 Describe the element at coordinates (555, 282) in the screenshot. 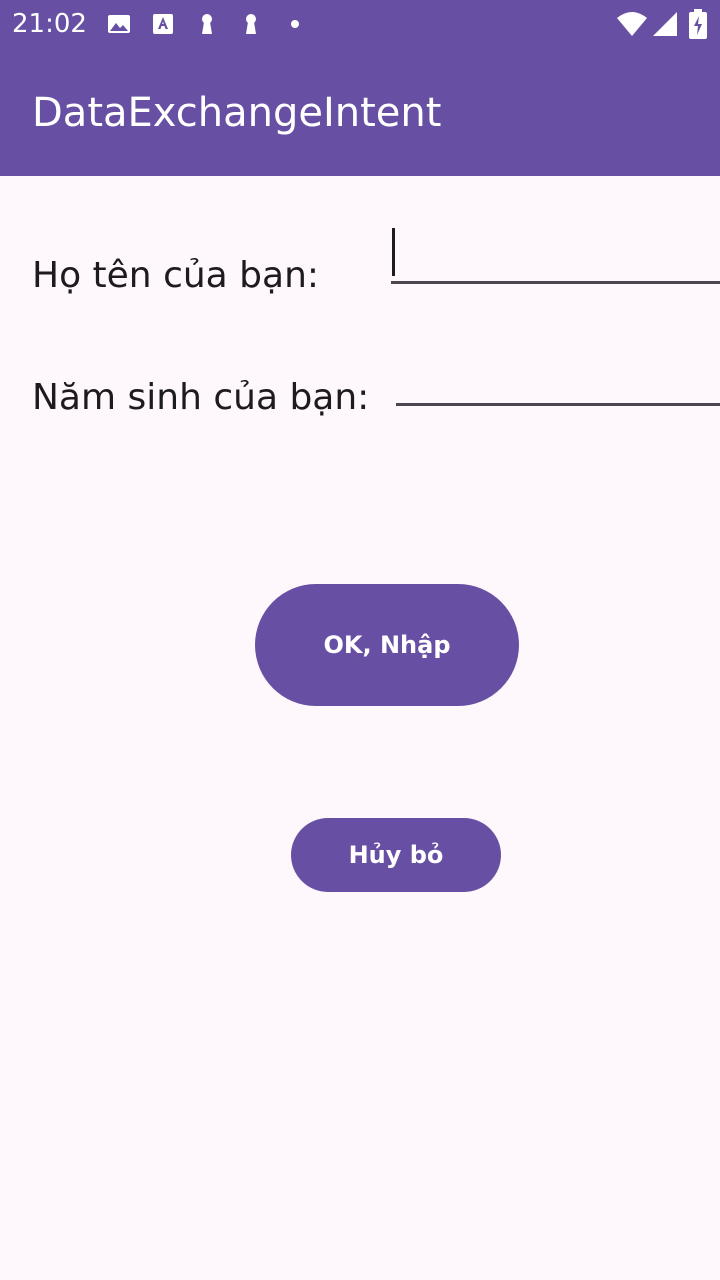

I see `name-input-underline` at that location.